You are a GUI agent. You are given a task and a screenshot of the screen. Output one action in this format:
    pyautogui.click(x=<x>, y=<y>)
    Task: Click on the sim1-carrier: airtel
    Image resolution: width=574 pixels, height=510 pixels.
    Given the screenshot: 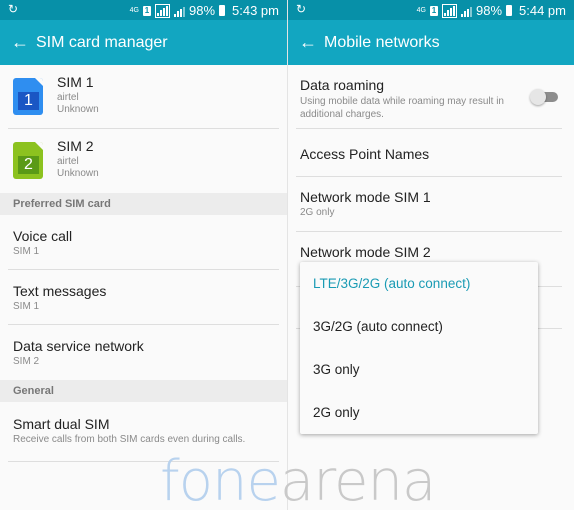 What is the action you would take?
    pyautogui.click(x=68, y=97)
    